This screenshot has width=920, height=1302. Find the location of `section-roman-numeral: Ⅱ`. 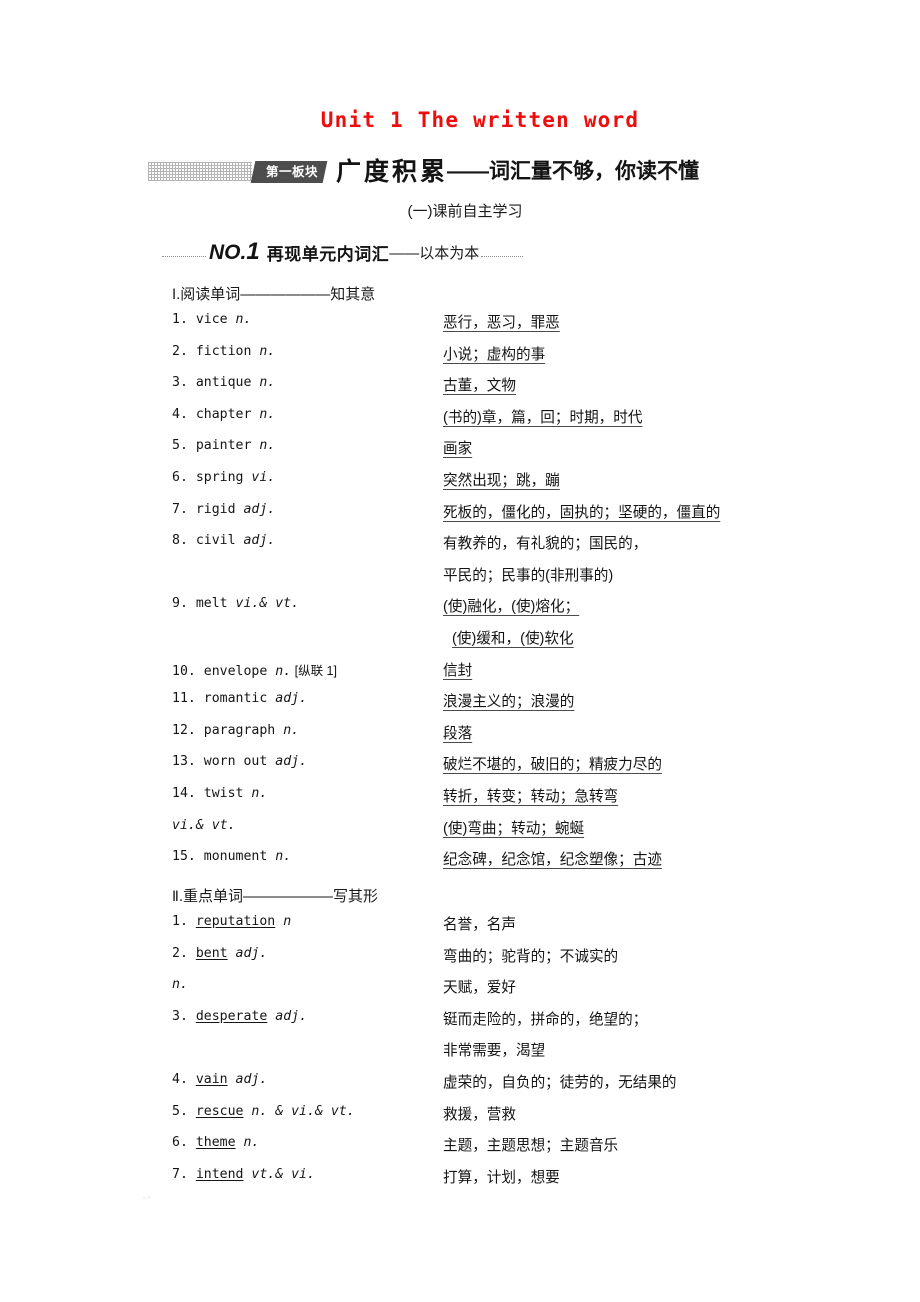

section-roman-numeral: Ⅱ is located at coordinates (175, 897).